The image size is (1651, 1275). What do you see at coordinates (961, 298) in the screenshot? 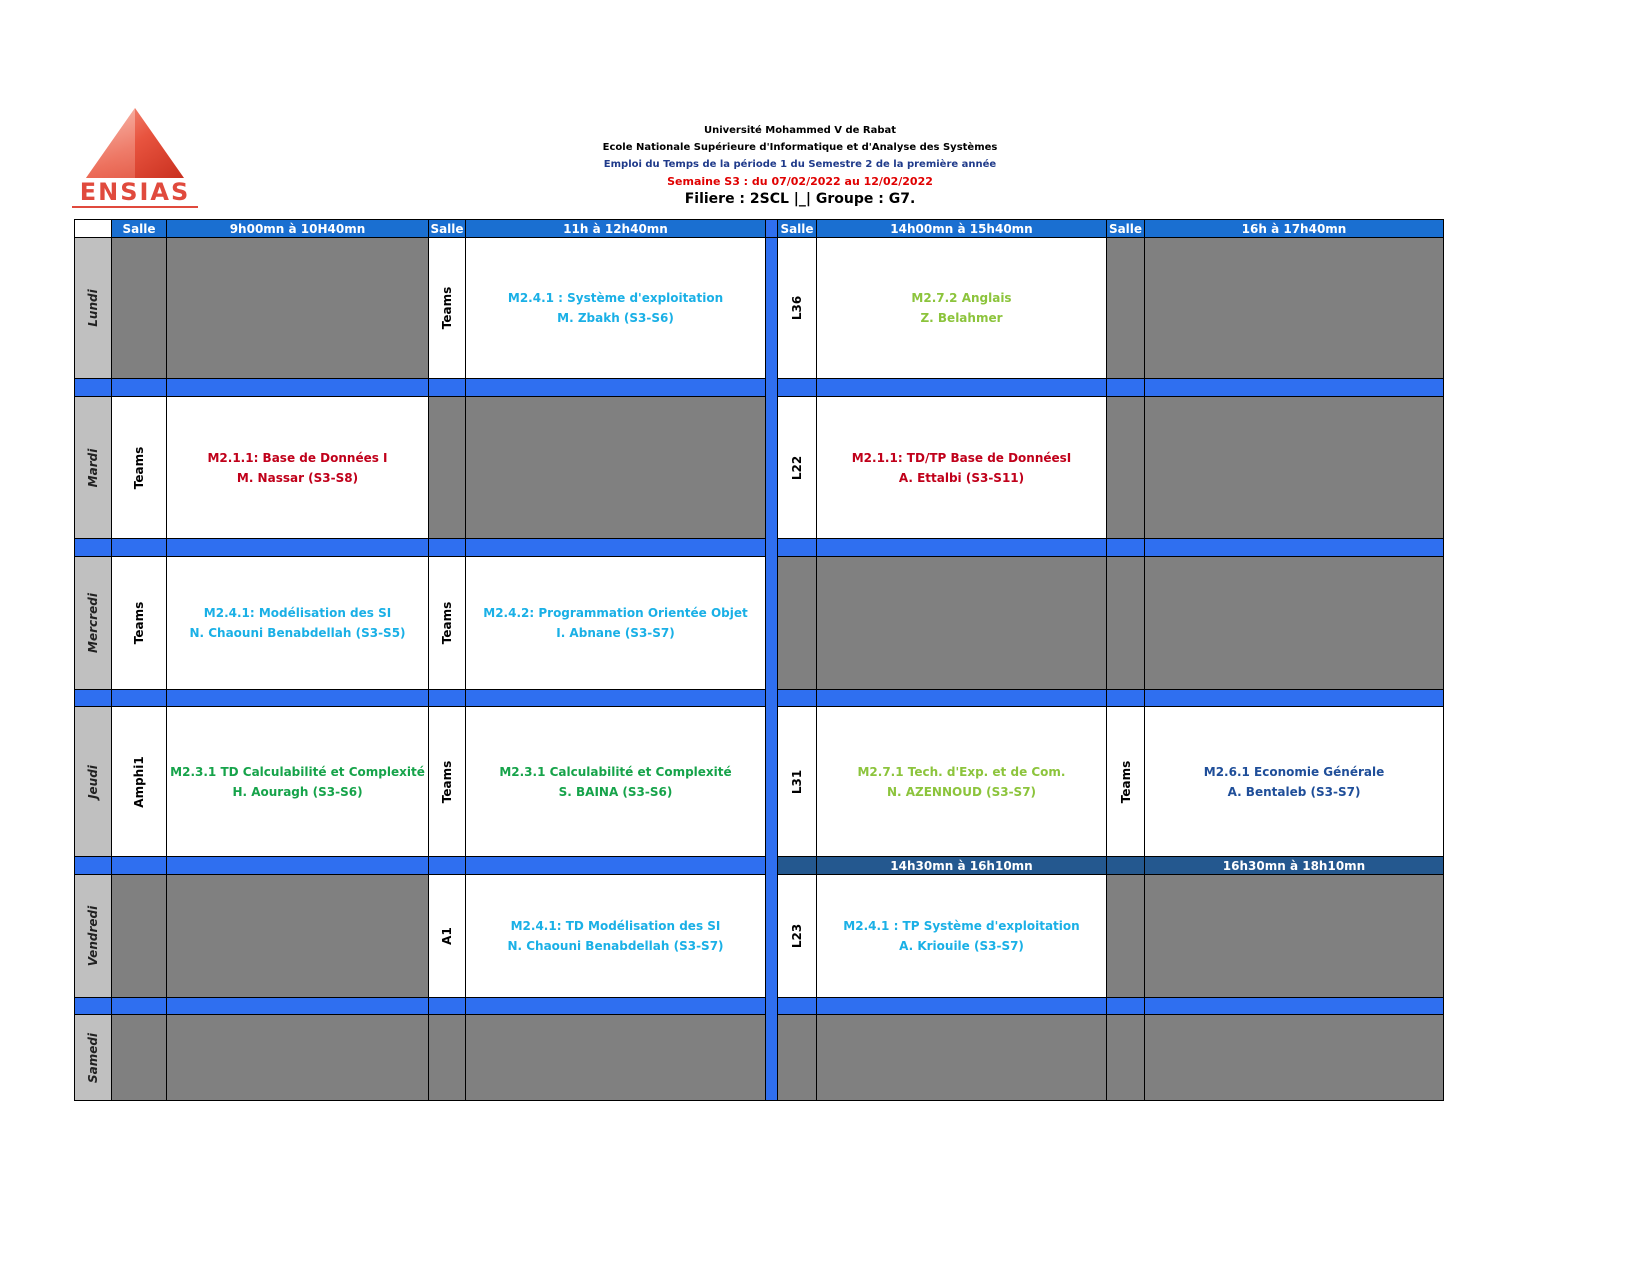
I see `course-title: M2.7.2 Anglais` at bounding box center [961, 298].